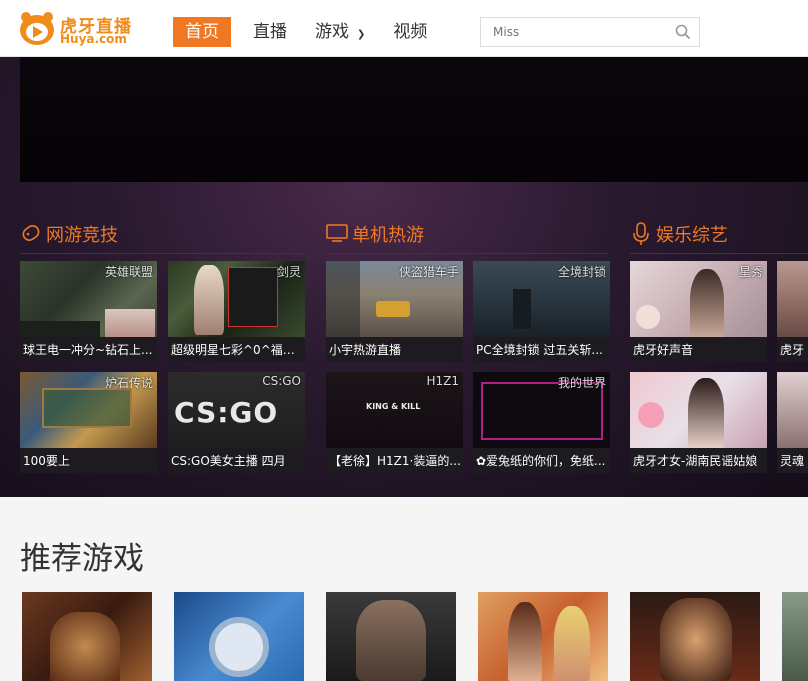 The image size is (808, 681). What do you see at coordinates (202, 32) in the screenshot?
I see `nav-home: 首页` at bounding box center [202, 32].